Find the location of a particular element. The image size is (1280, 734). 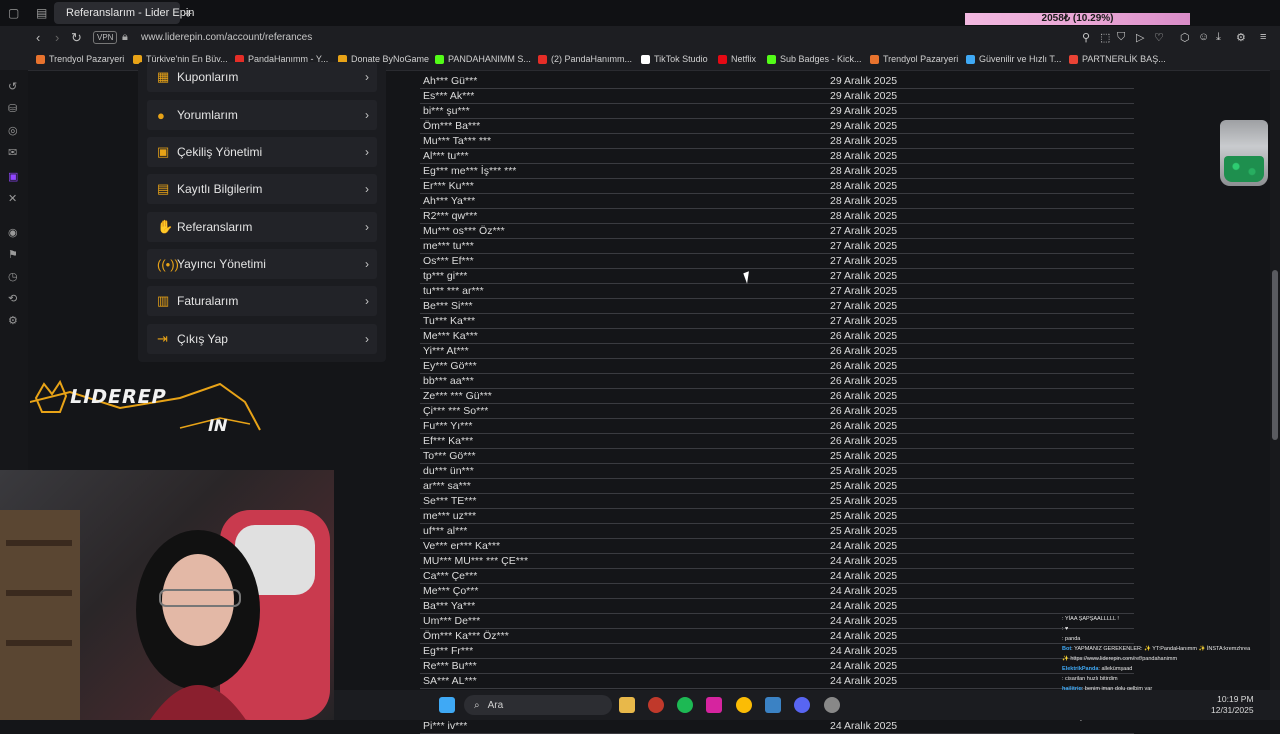

player-icon: ◉ is located at coordinates (13, 232).